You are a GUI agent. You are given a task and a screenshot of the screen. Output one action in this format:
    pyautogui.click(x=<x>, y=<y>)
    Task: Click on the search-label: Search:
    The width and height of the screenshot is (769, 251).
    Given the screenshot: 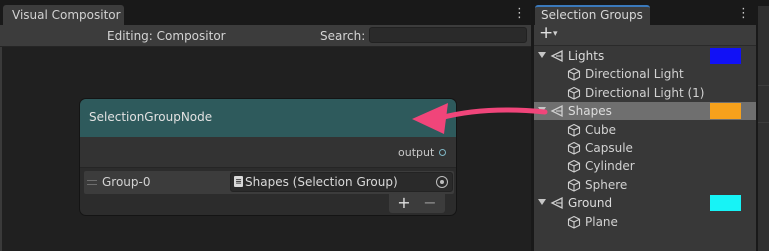 What is the action you would take?
    pyautogui.click(x=343, y=36)
    